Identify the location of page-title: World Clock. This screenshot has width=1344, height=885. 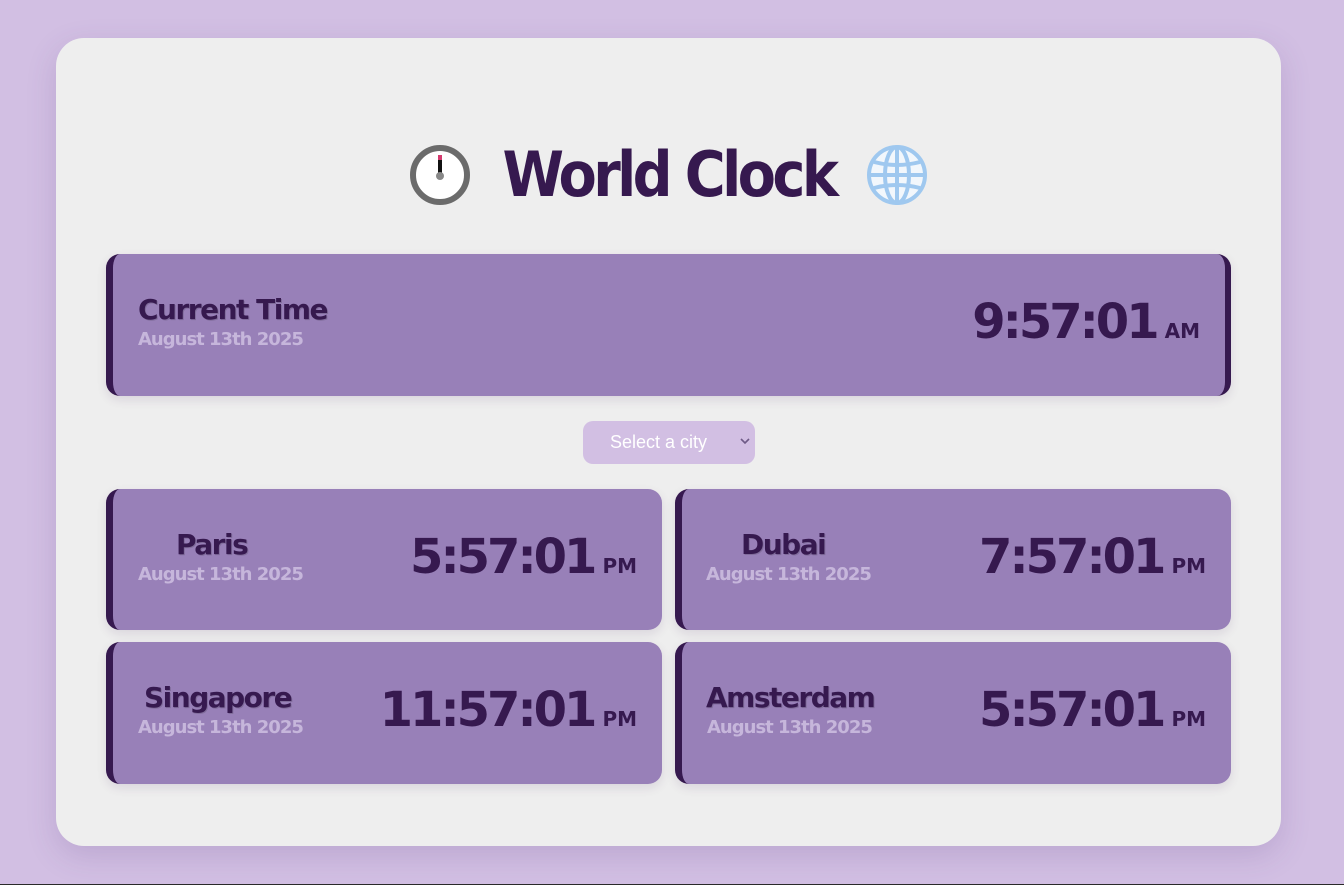
(670, 174).